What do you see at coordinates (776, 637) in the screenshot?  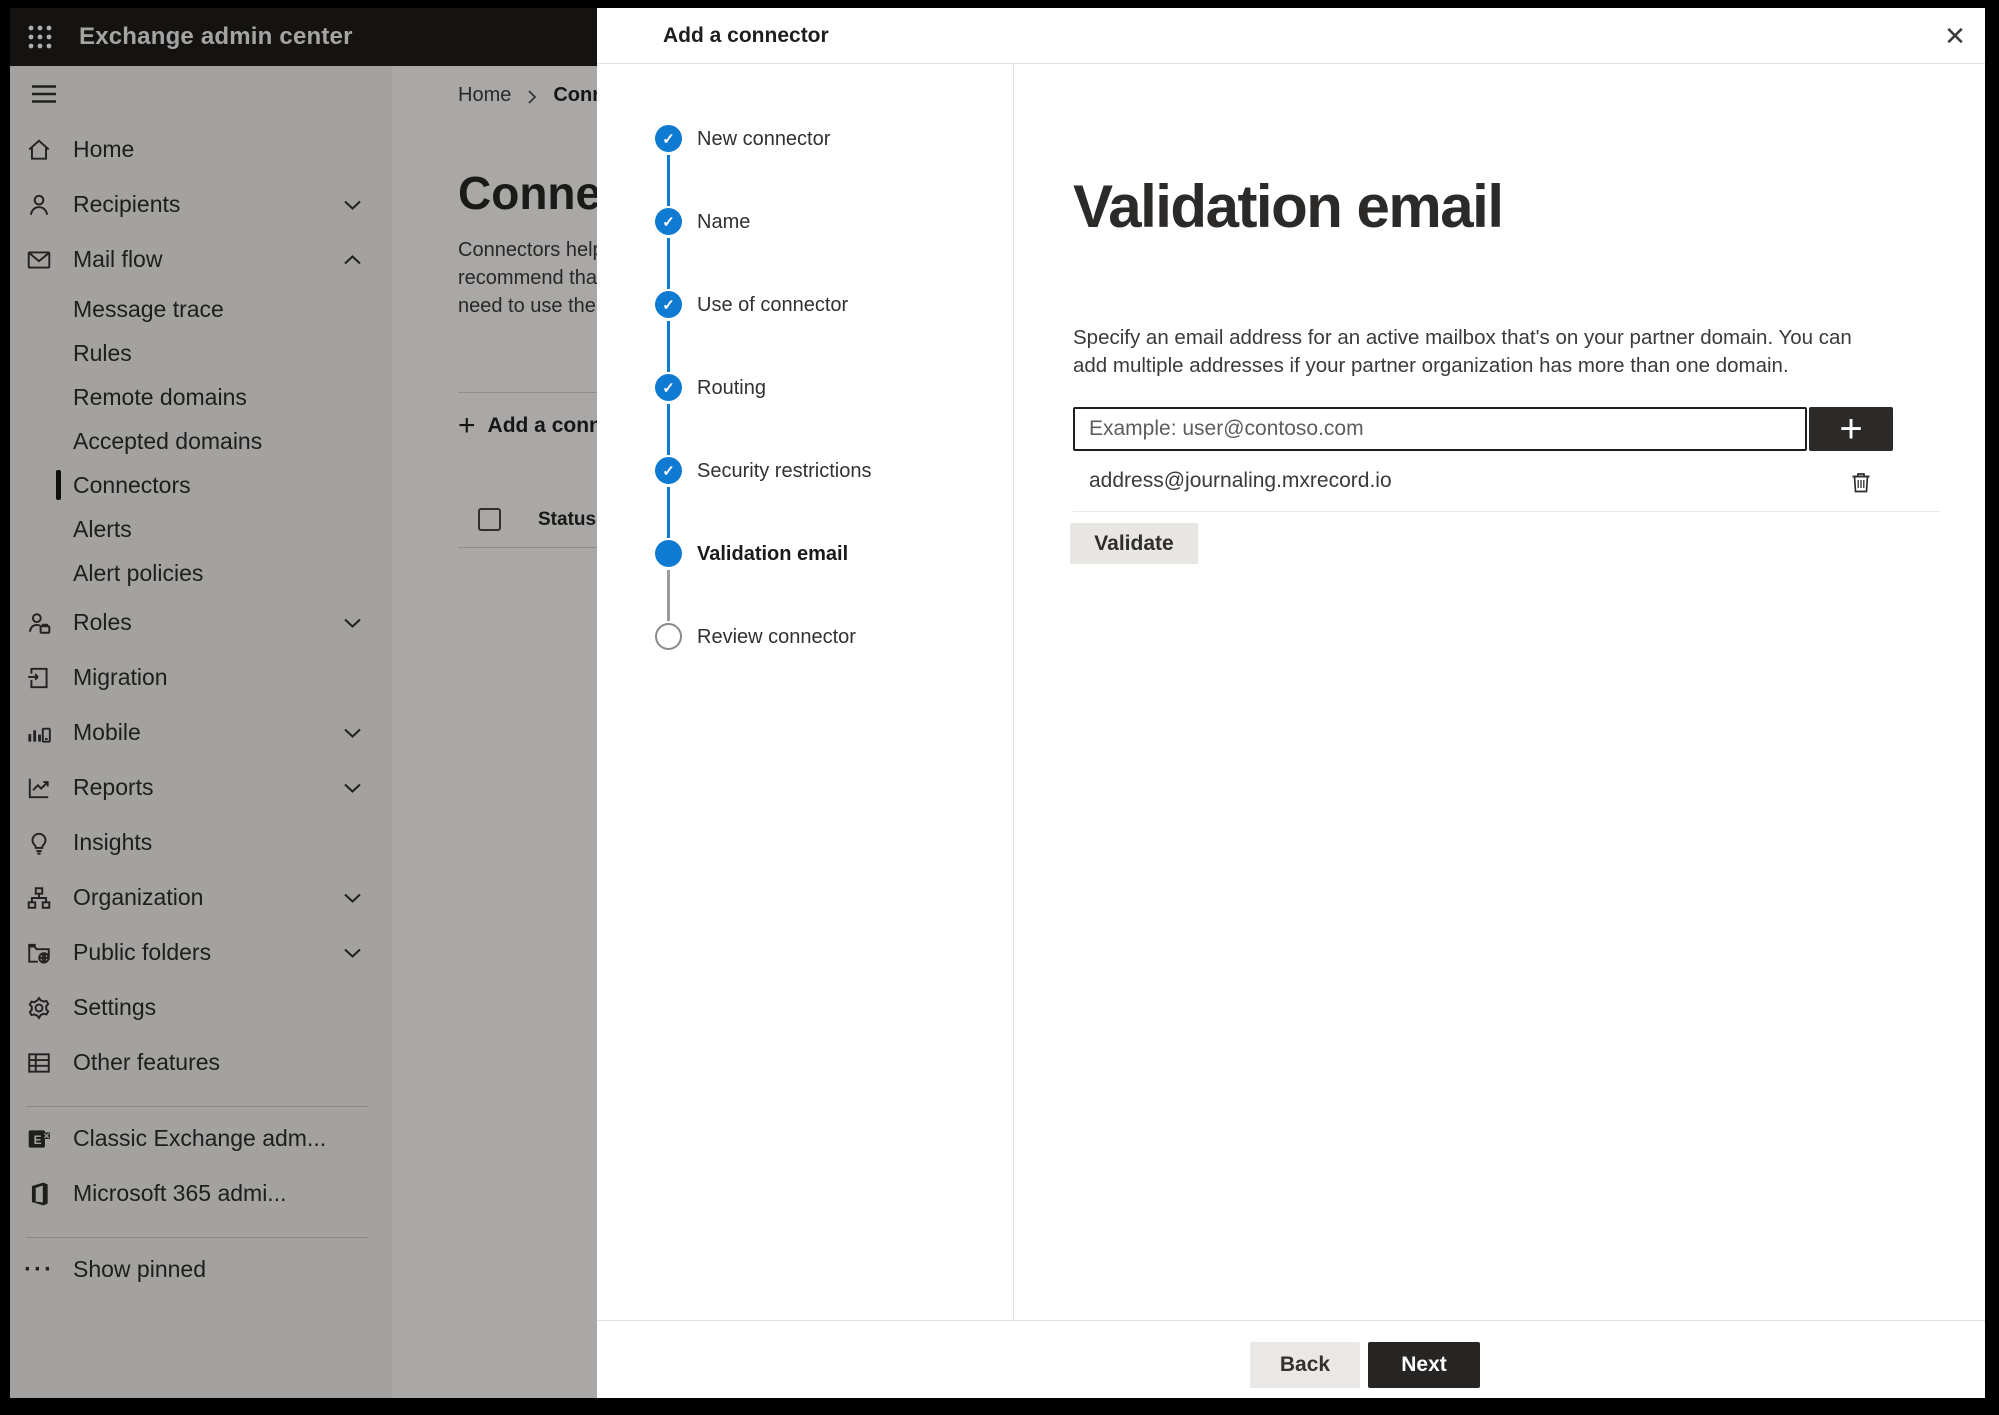 I see `step-review-connector: Review connector` at bounding box center [776, 637].